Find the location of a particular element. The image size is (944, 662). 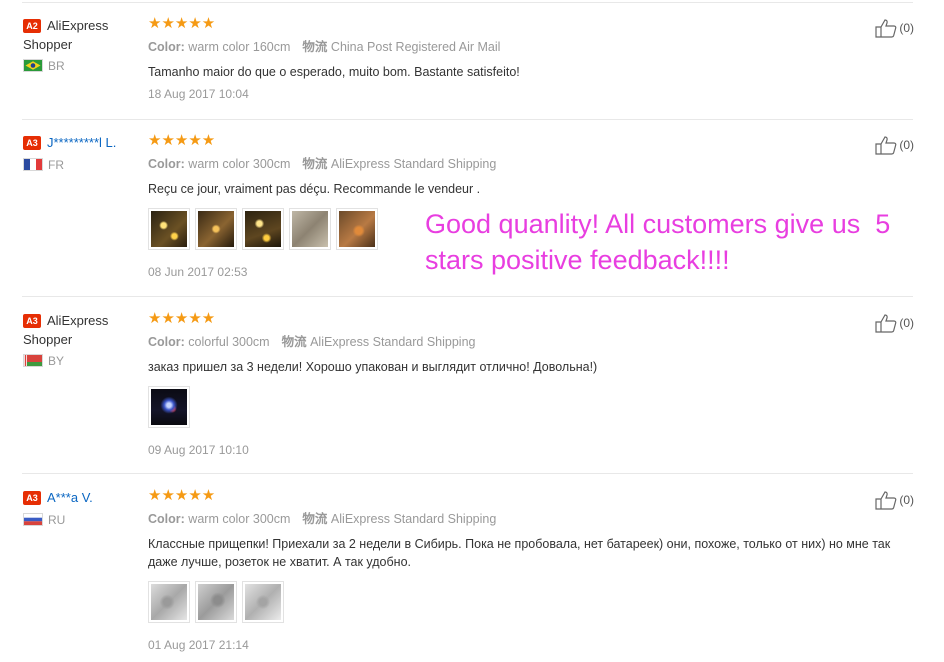

reviewer-name: J*********l L. is located at coordinates (81, 142).